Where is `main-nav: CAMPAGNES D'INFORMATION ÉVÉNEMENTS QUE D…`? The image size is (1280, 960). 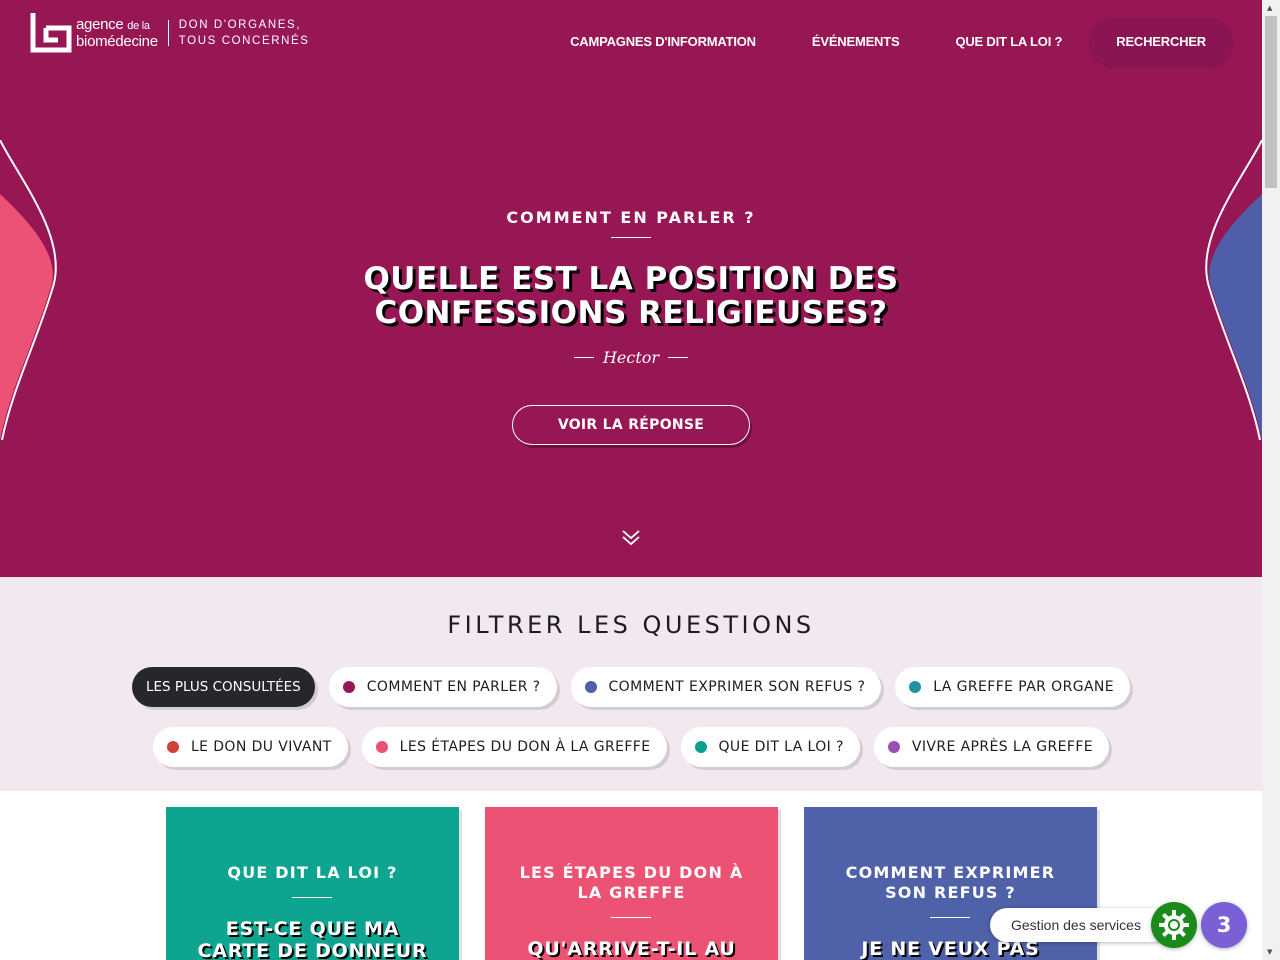 main-nav: CAMPAGNES D'INFORMATION ÉVÉNEMENTS QUE D… is located at coordinates (873, 42).